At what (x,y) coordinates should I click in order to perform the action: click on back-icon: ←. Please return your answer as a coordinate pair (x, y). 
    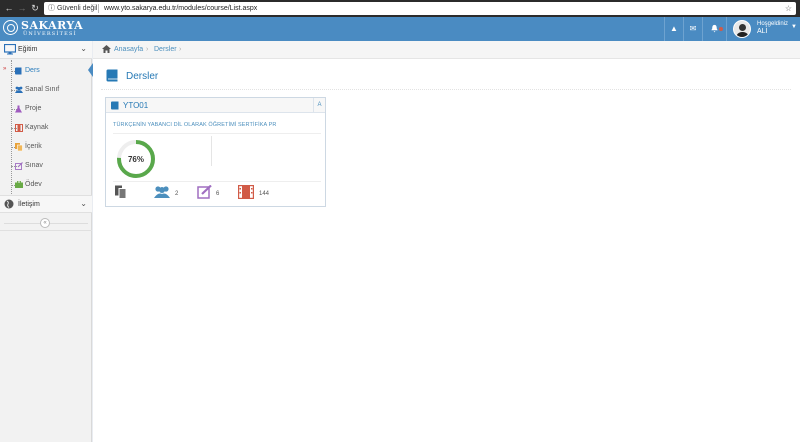
    Looking at the image, I should click on (9, 8).